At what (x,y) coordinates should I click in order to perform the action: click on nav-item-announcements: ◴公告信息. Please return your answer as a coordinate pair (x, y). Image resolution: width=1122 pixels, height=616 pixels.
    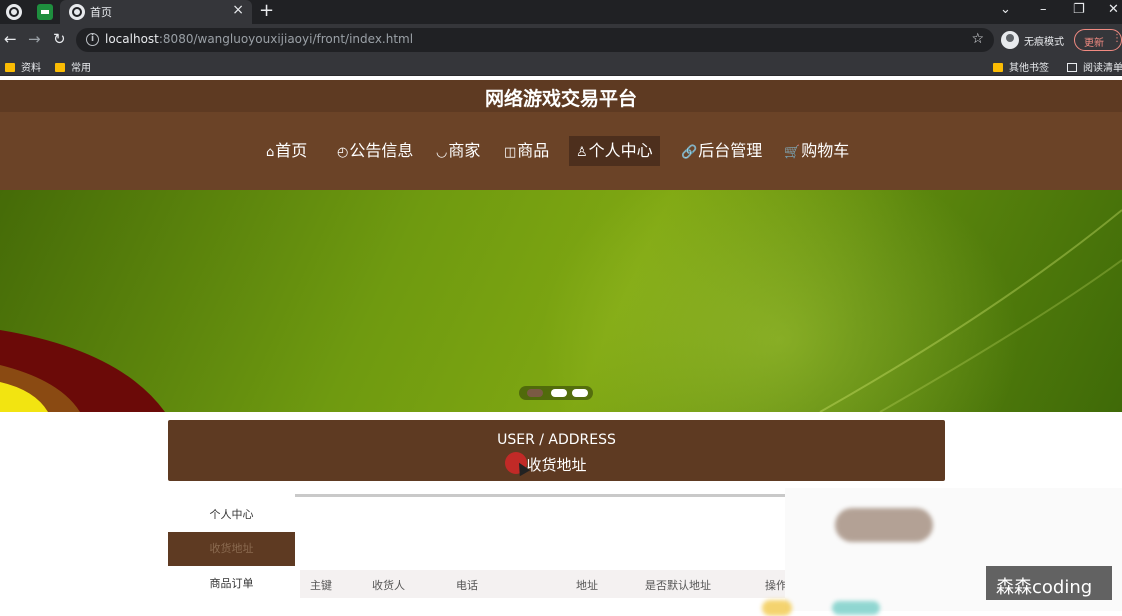
    Looking at the image, I should click on (375, 151).